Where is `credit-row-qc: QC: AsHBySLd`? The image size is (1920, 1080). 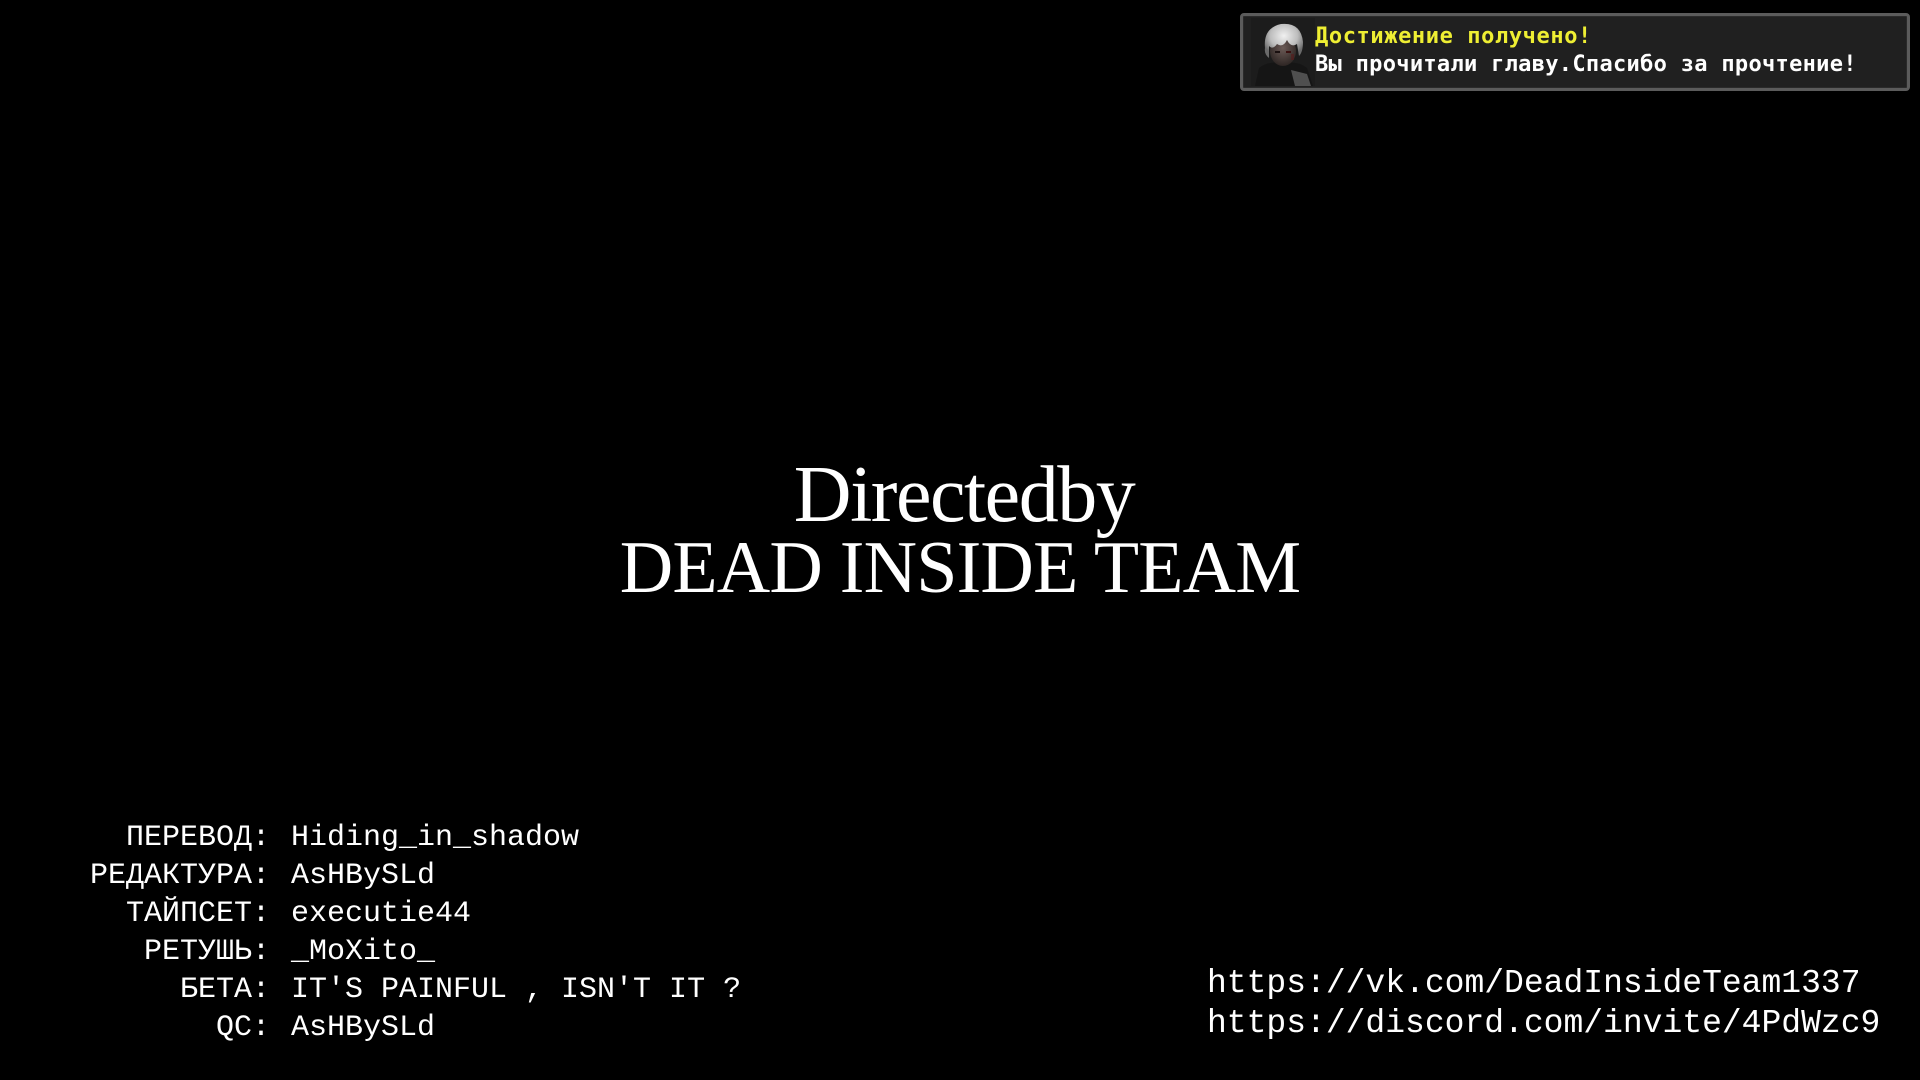
credit-row-qc: QC: AsHBySLd is located at coordinates (370, 1028).